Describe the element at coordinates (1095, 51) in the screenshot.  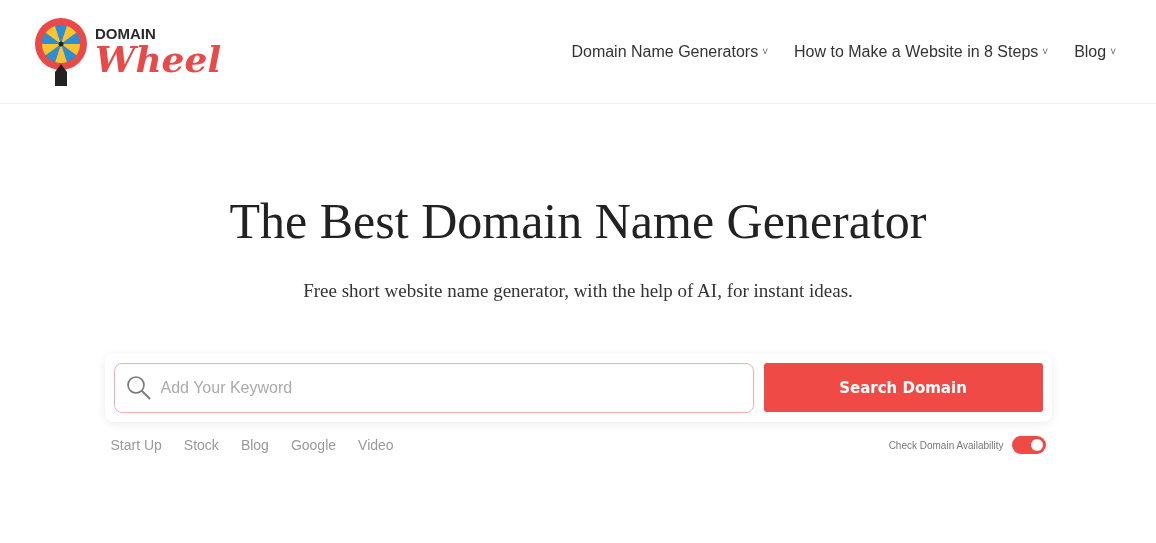
I see `nav-link: Blog ˅` at that location.